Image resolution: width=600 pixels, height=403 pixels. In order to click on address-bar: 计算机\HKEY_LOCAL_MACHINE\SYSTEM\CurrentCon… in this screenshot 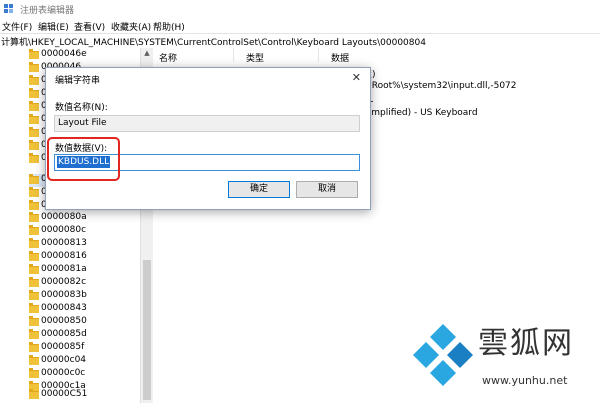, I will do `click(300, 41)`.